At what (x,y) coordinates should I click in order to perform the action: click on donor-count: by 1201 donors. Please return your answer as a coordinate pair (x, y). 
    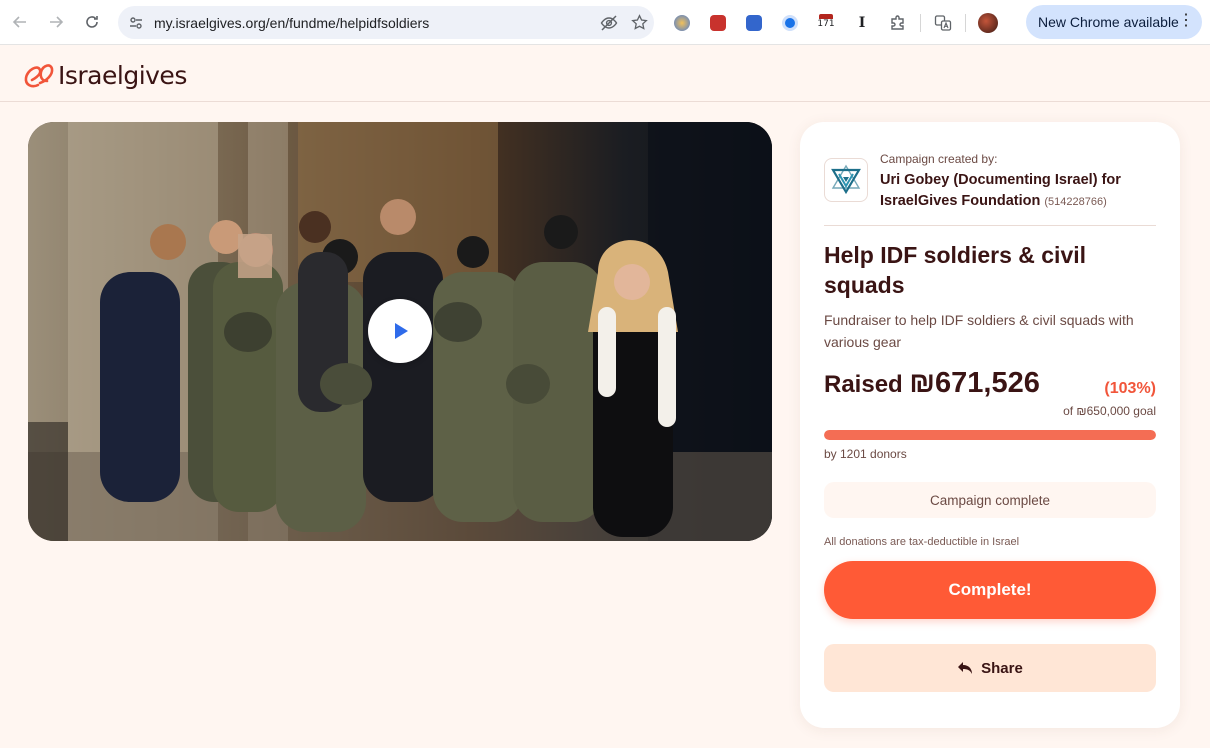
    Looking at the image, I should click on (865, 454).